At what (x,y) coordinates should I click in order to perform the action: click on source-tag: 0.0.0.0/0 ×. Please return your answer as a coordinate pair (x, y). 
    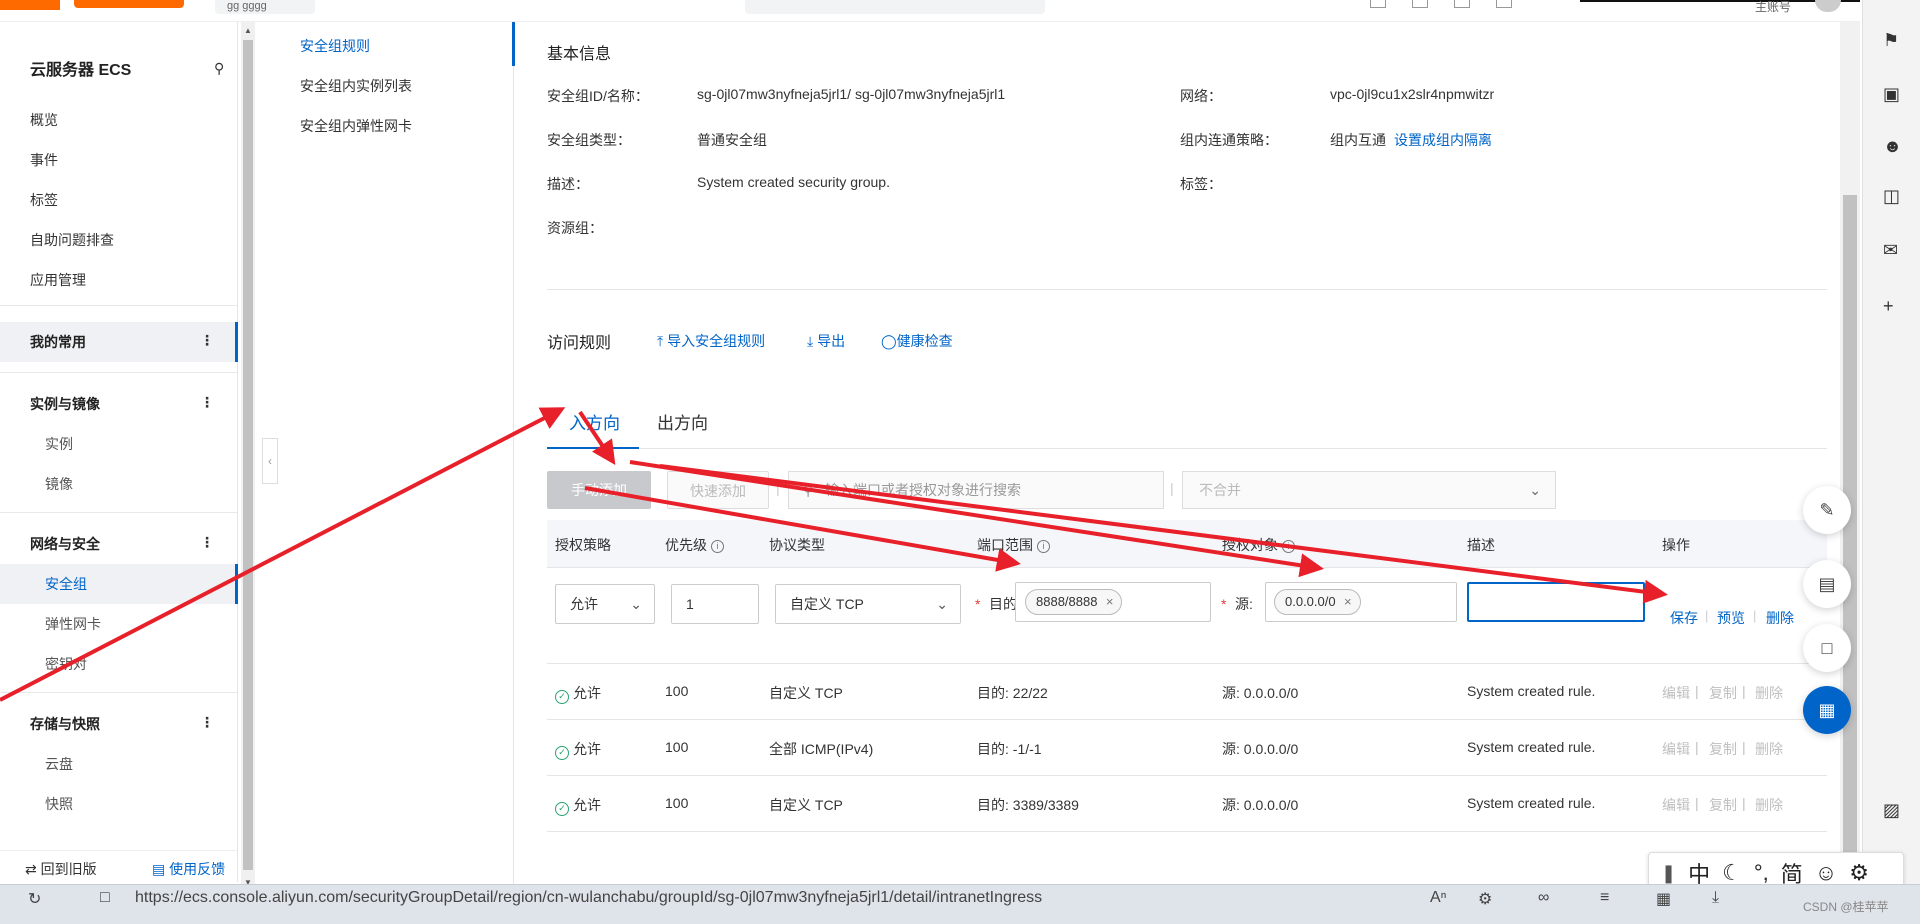
    Looking at the image, I should click on (1317, 602).